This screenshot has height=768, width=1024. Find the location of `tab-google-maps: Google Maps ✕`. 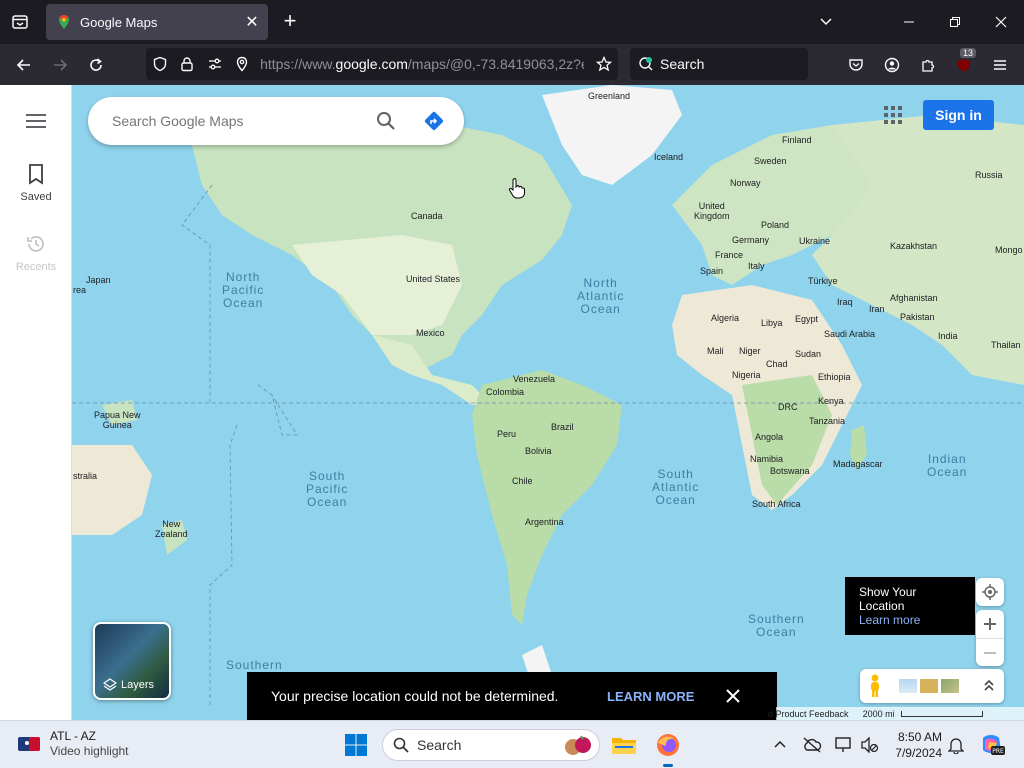

tab-google-maps: Google Maps ✕ is located at coordinates (157, 22).